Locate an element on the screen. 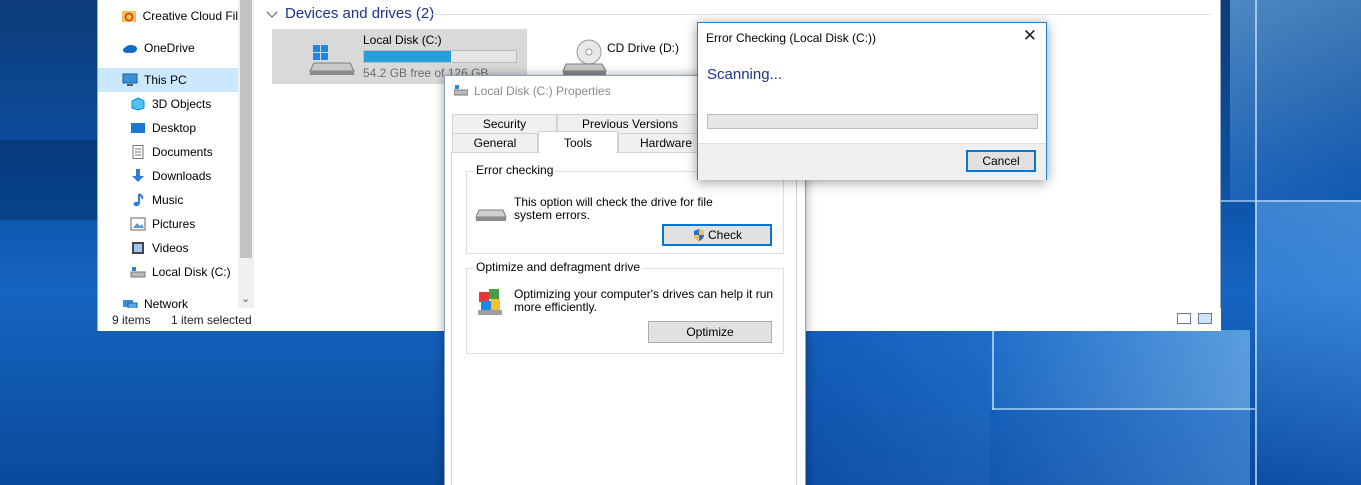 This screenshot has width=1361, height=485. nav-item-music: Music is located at coordinates (168, 200).